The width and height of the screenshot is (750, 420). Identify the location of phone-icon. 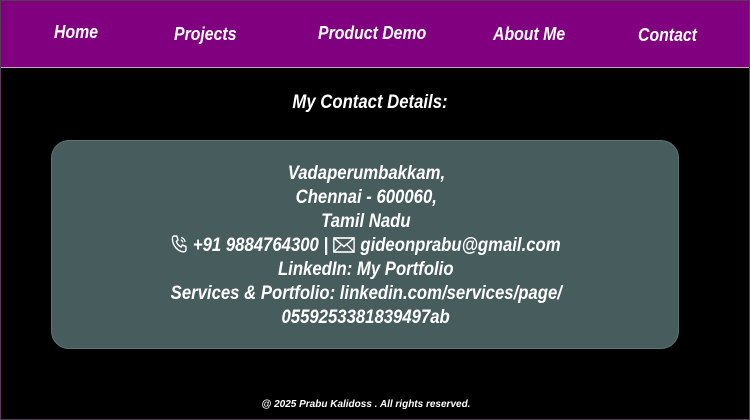
(180, 247).